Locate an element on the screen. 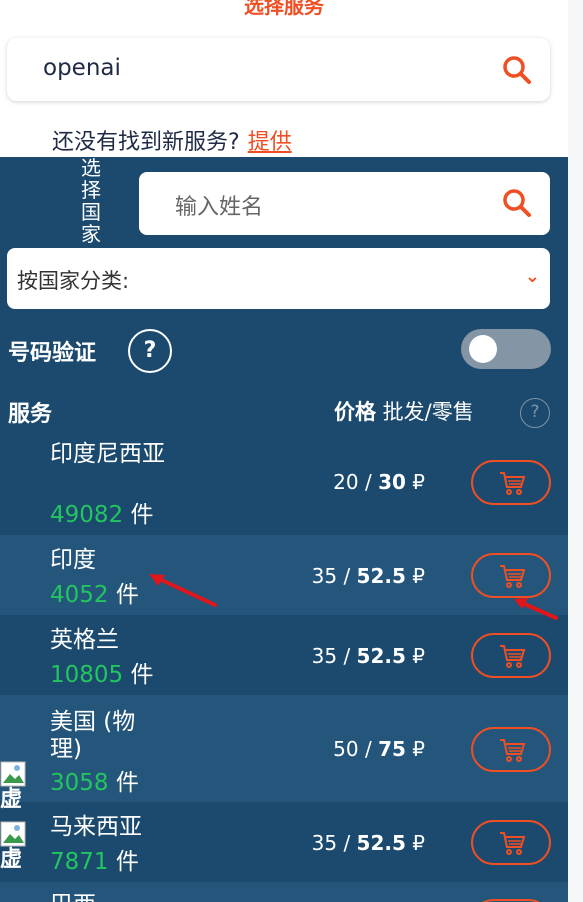 This screenshot has width=583, height=902. country-name: 印度尼西亚 is located at coordinates (107, 454).